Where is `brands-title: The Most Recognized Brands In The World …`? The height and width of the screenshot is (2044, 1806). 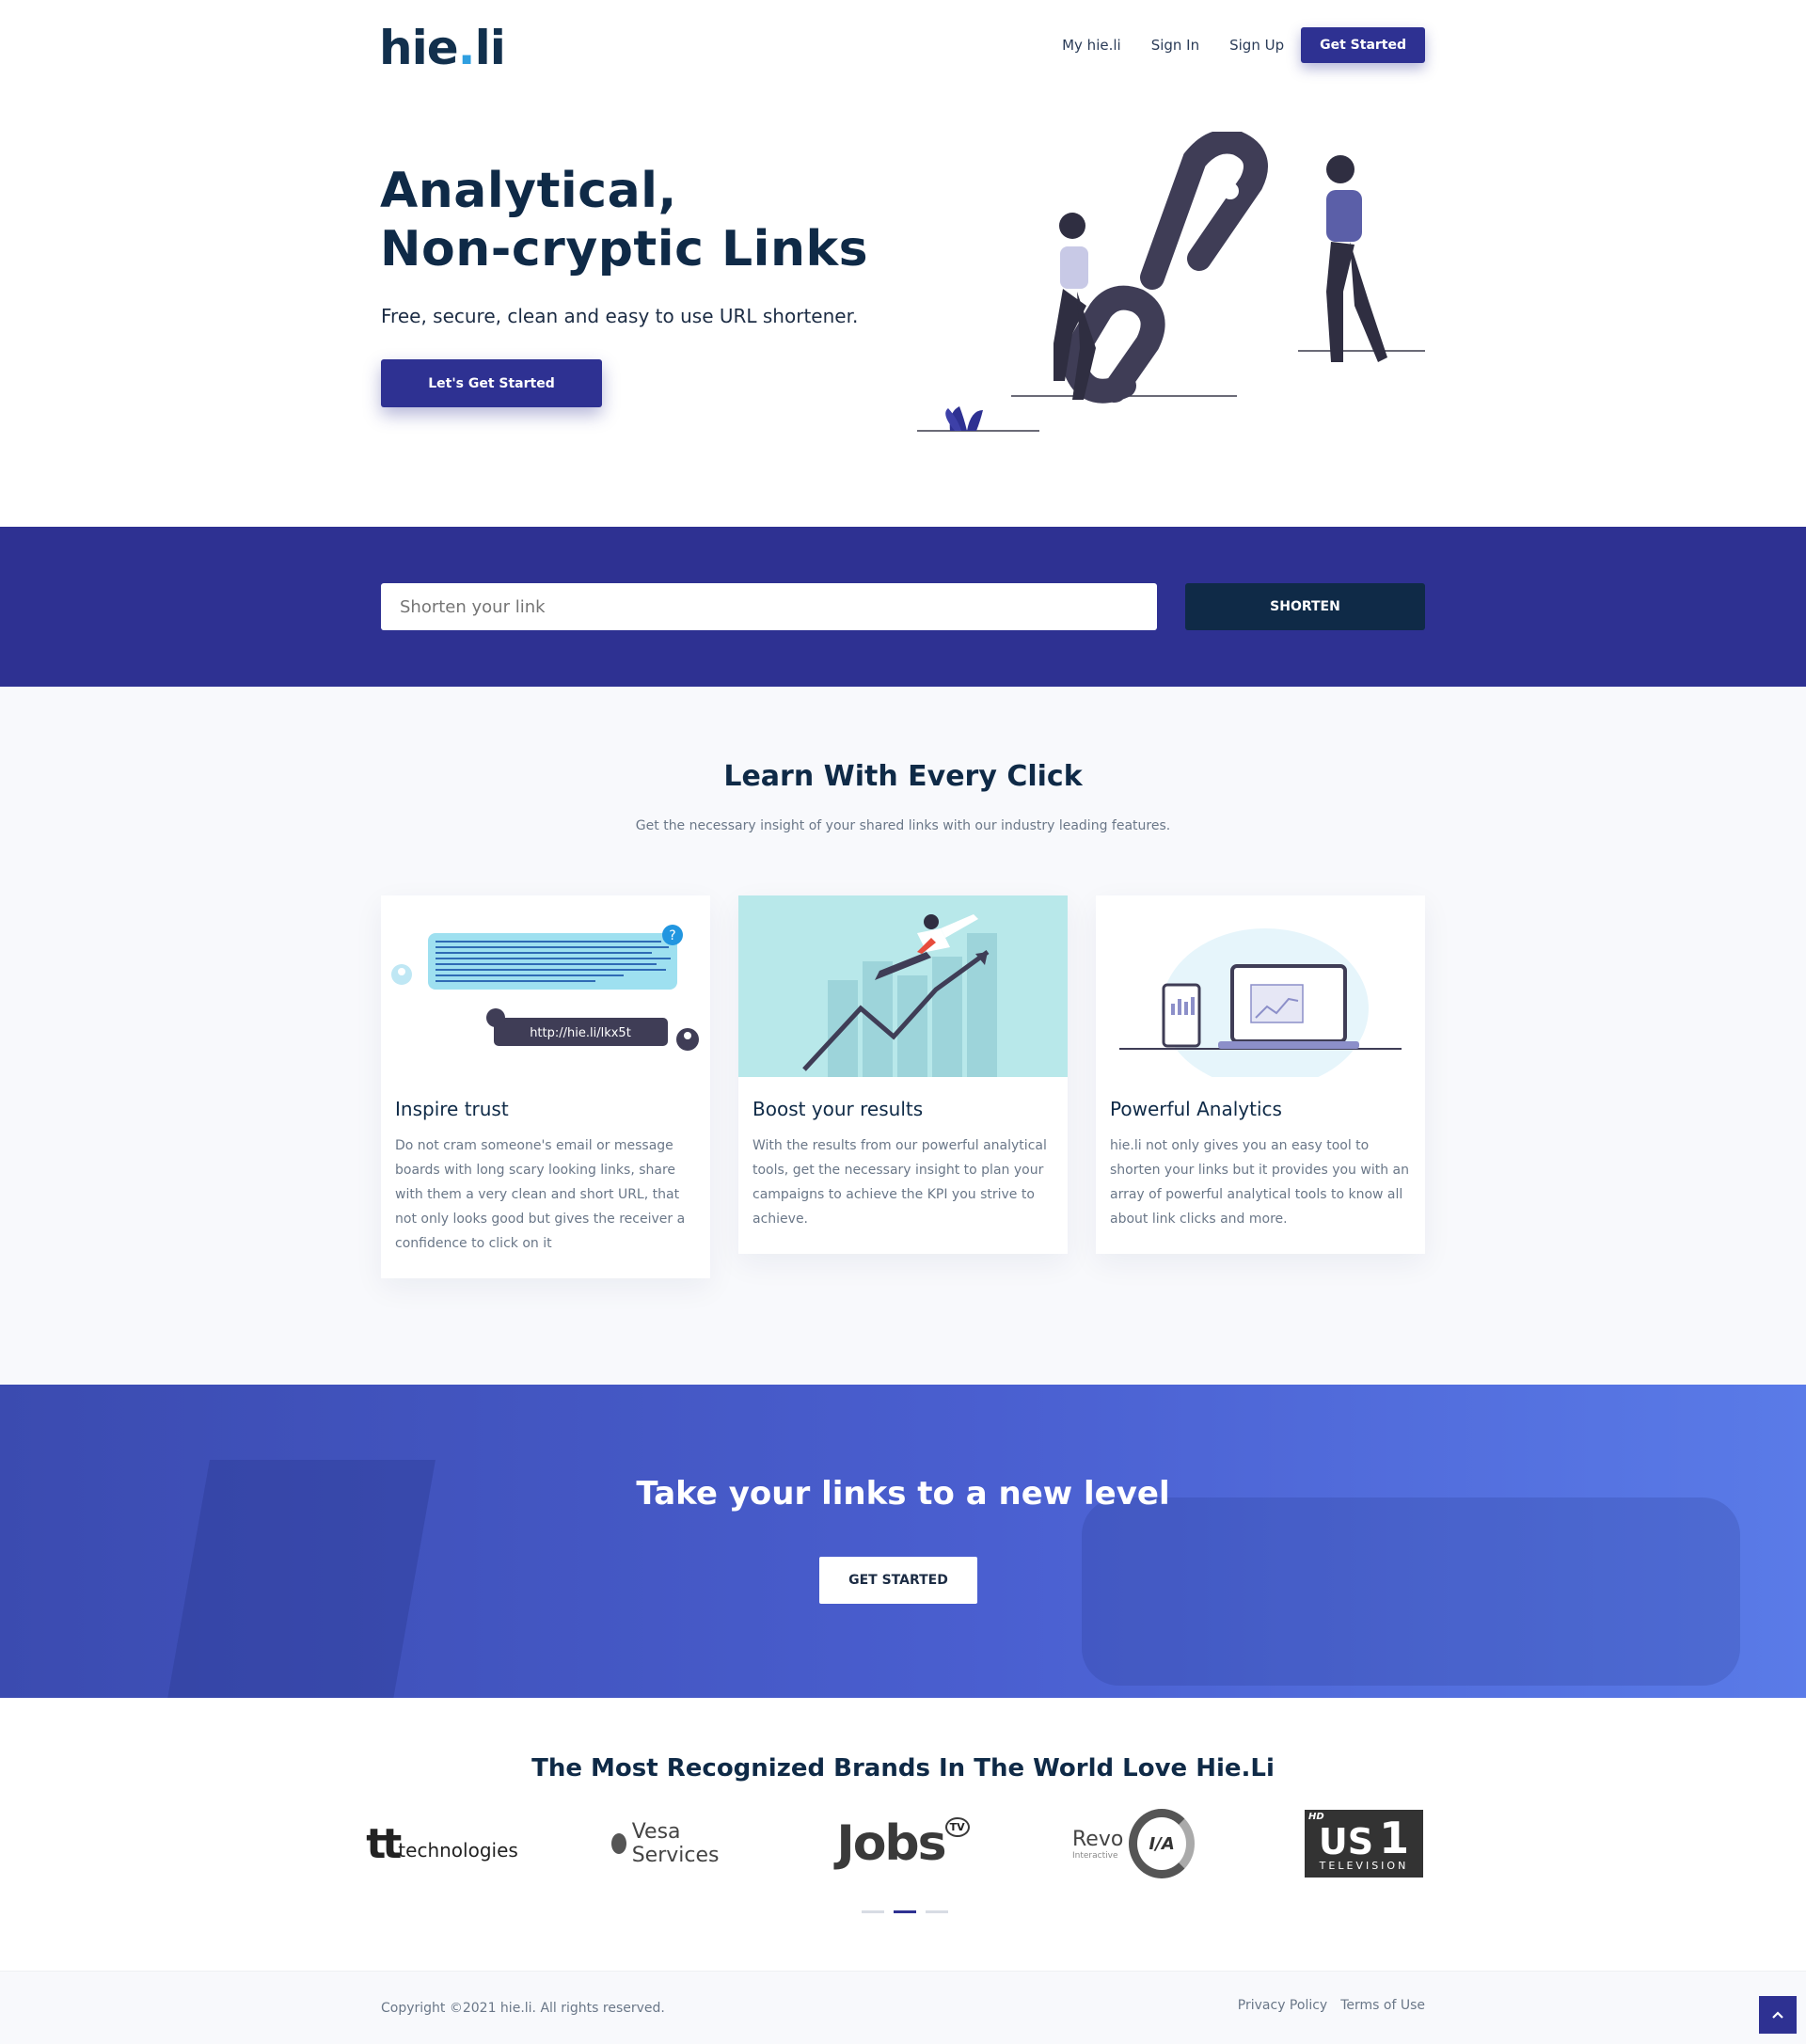 brands-title: The Most Recognized Brands In The World … is located at coordinates (903, 1768).